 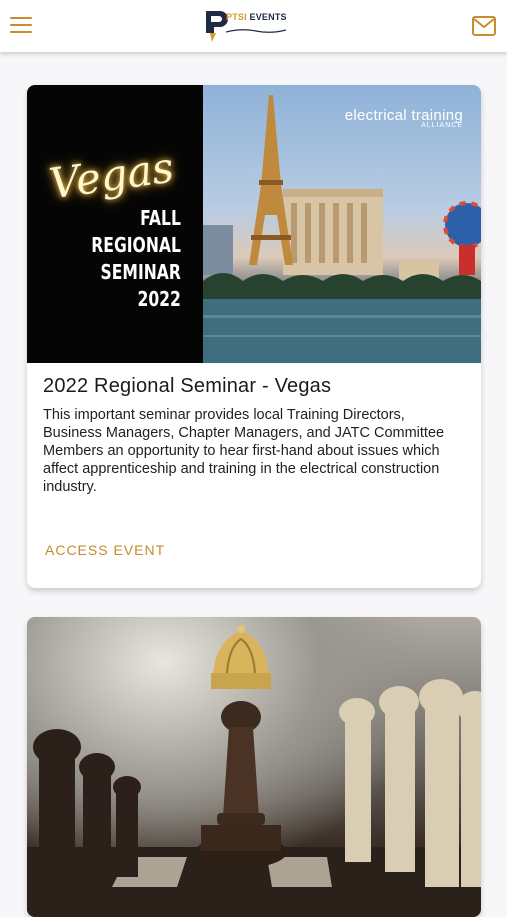 What do you see at coordinates (136, 258) in the screenshot?
I see `event-image-headline: FALL REGIONAL SEMINAR 2022` at bounding box center [136, 258].